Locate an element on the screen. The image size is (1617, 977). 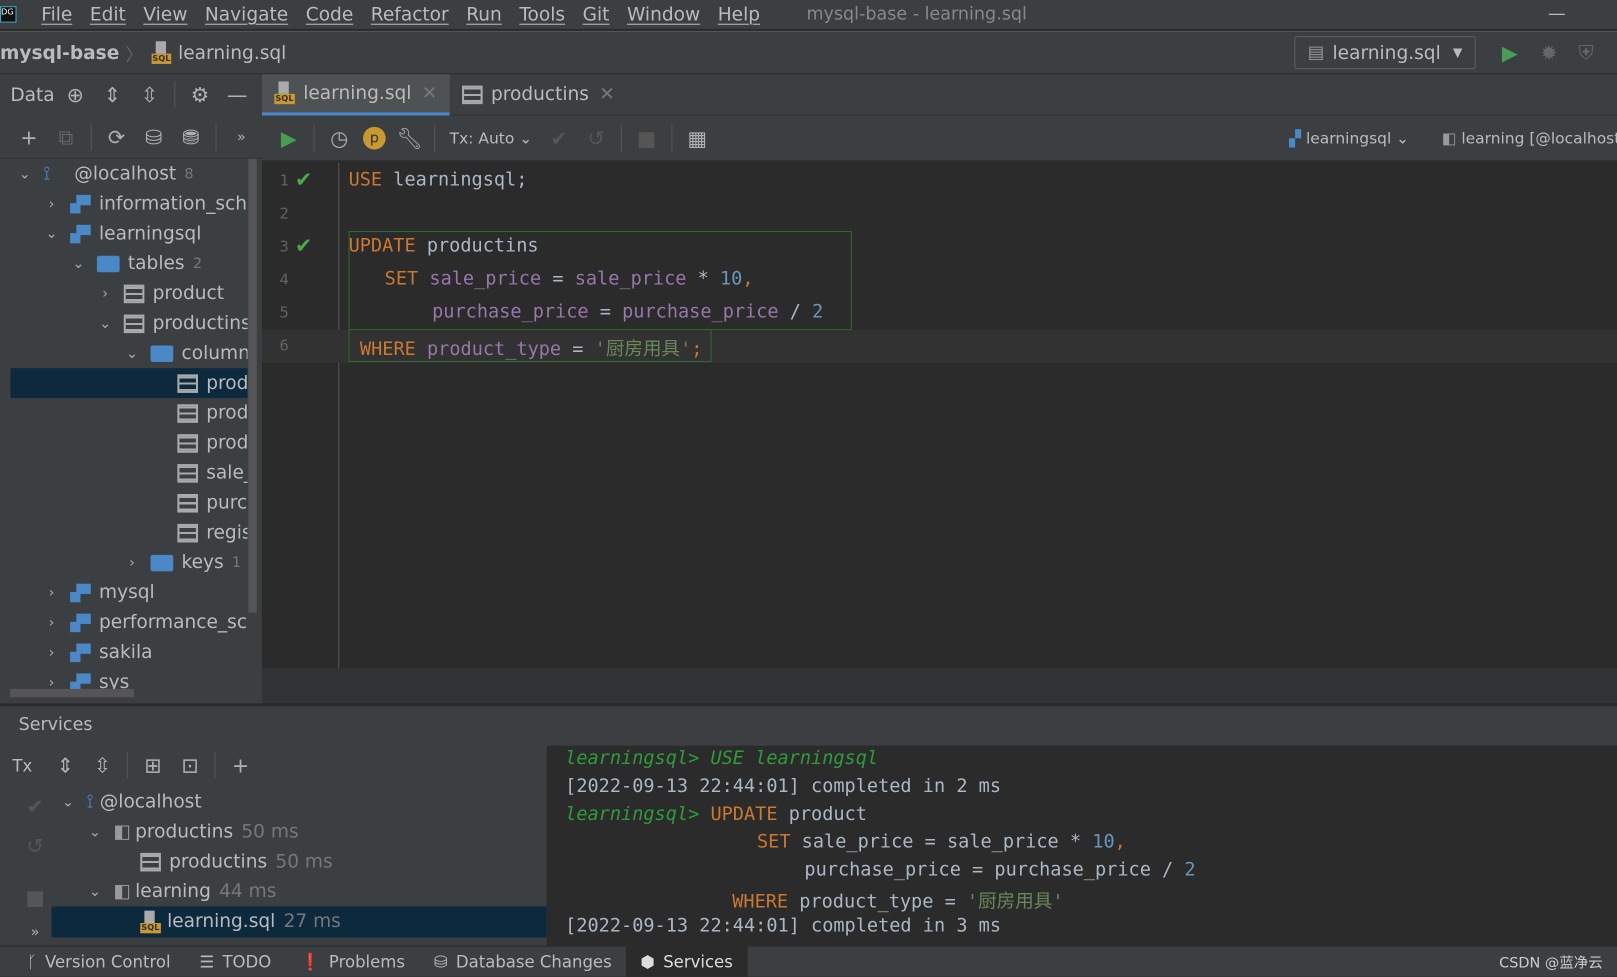
hide-icon: — is located at coordinates (237, 94).